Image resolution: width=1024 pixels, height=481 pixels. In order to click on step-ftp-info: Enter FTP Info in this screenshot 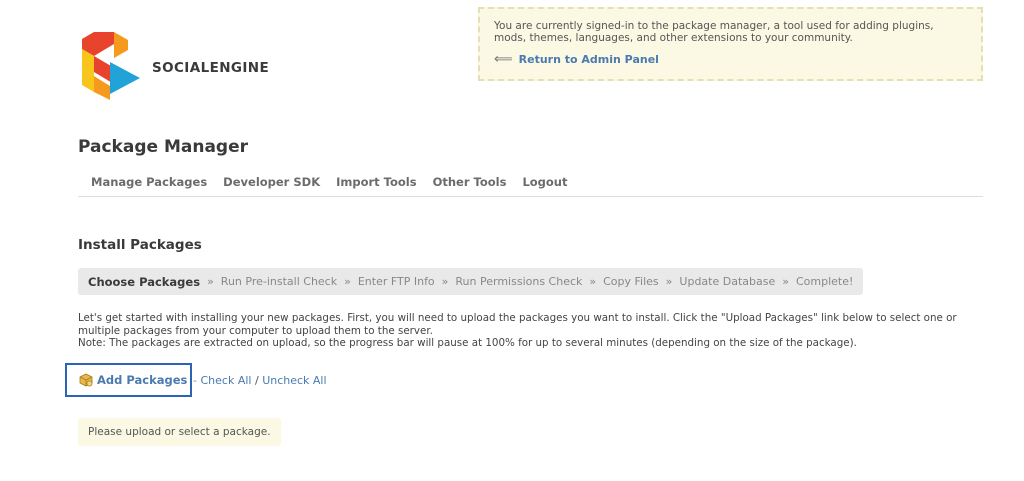, I will do `click(396, 281)`.